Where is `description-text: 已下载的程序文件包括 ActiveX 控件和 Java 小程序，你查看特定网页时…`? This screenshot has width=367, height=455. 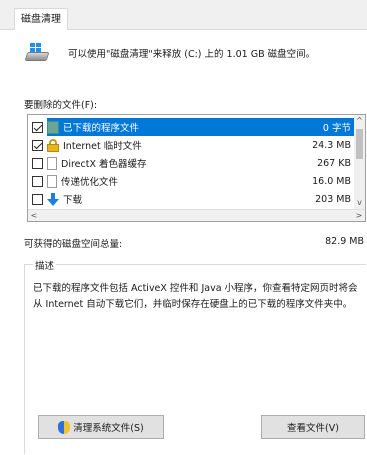
description-text: 已下载的程序文件包括 ActiveX 控件和 Java 小程序，你查看特定网页时… is located at coordinates (195, 296).